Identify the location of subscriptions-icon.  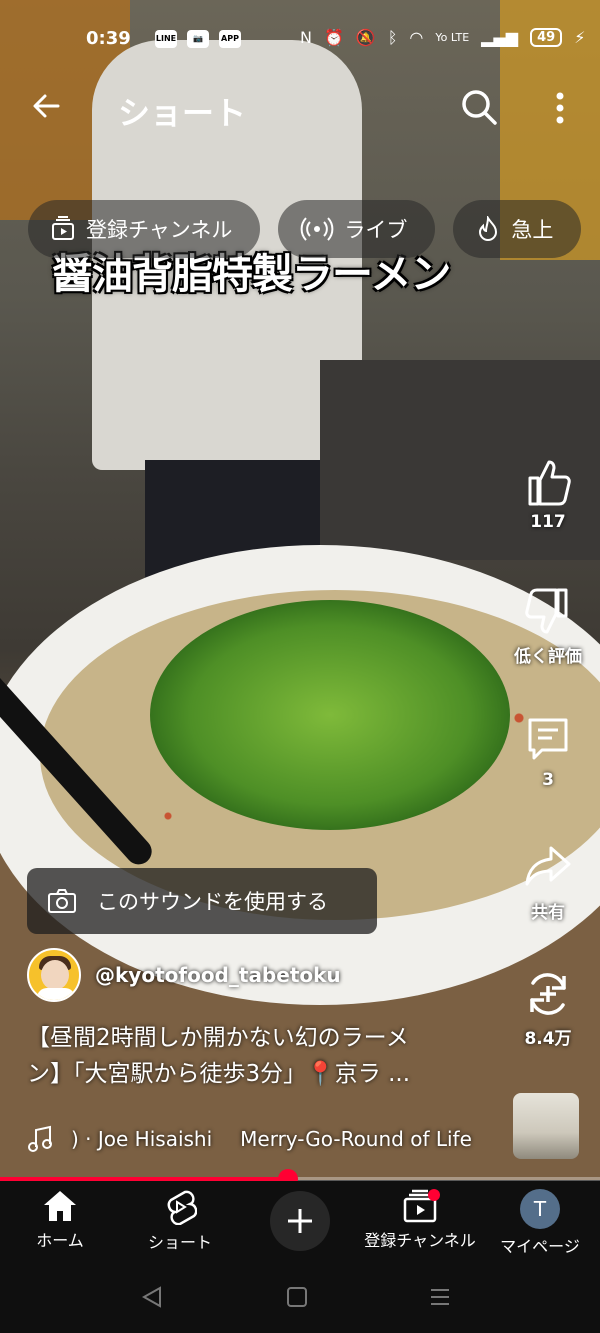
(63, 228).